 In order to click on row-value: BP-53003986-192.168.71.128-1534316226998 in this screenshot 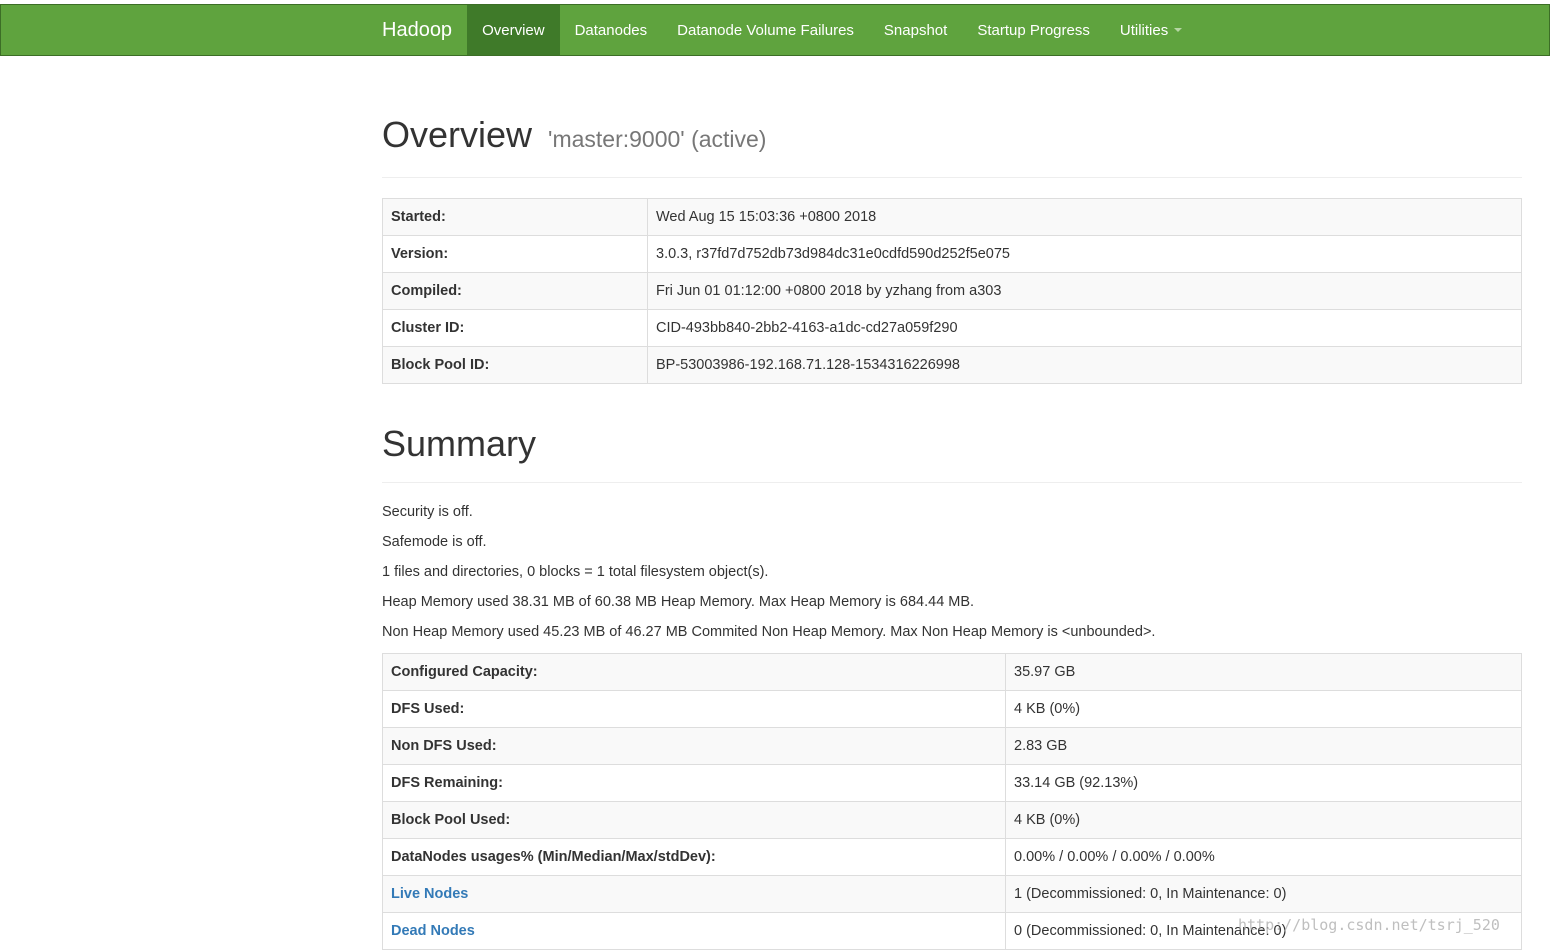, I will do `click(1084, 365)`.